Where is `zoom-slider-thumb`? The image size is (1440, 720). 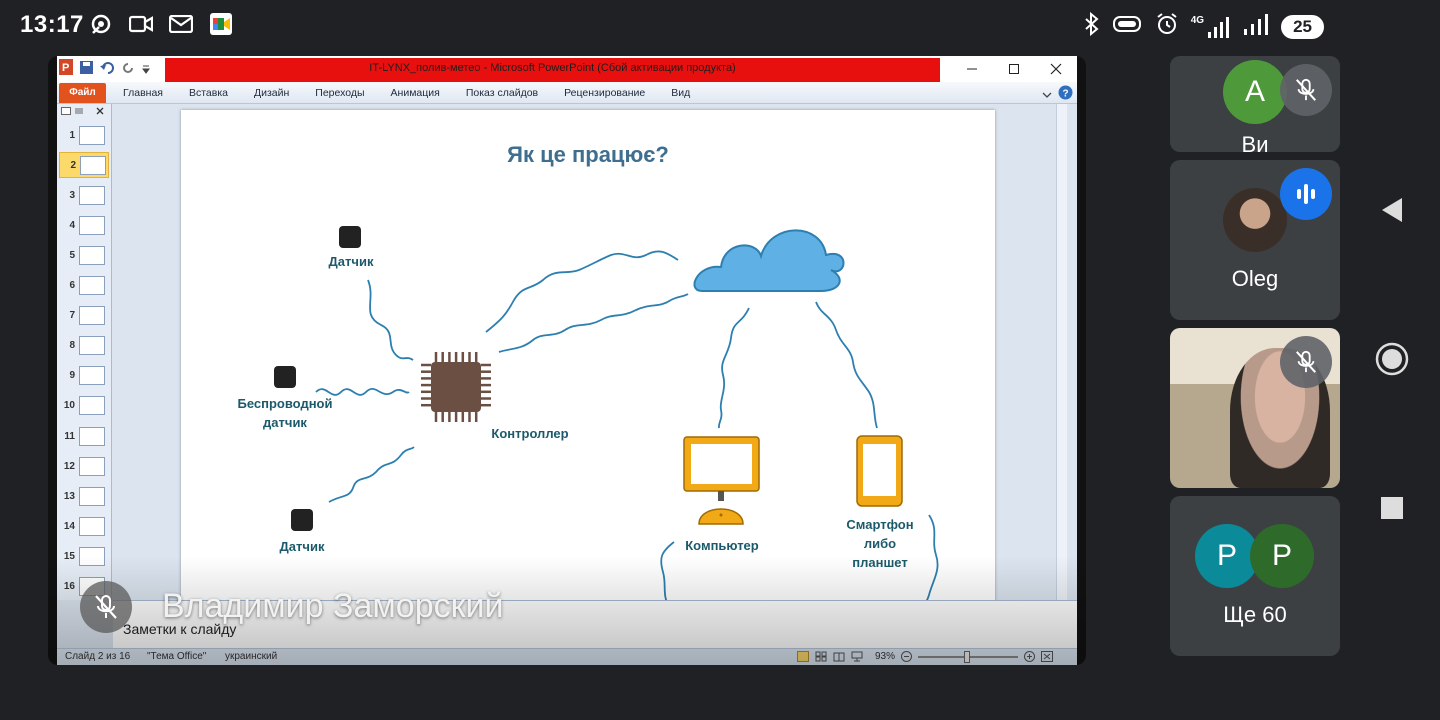
zoom-slider-thumb is located at coordinates (967, 656).